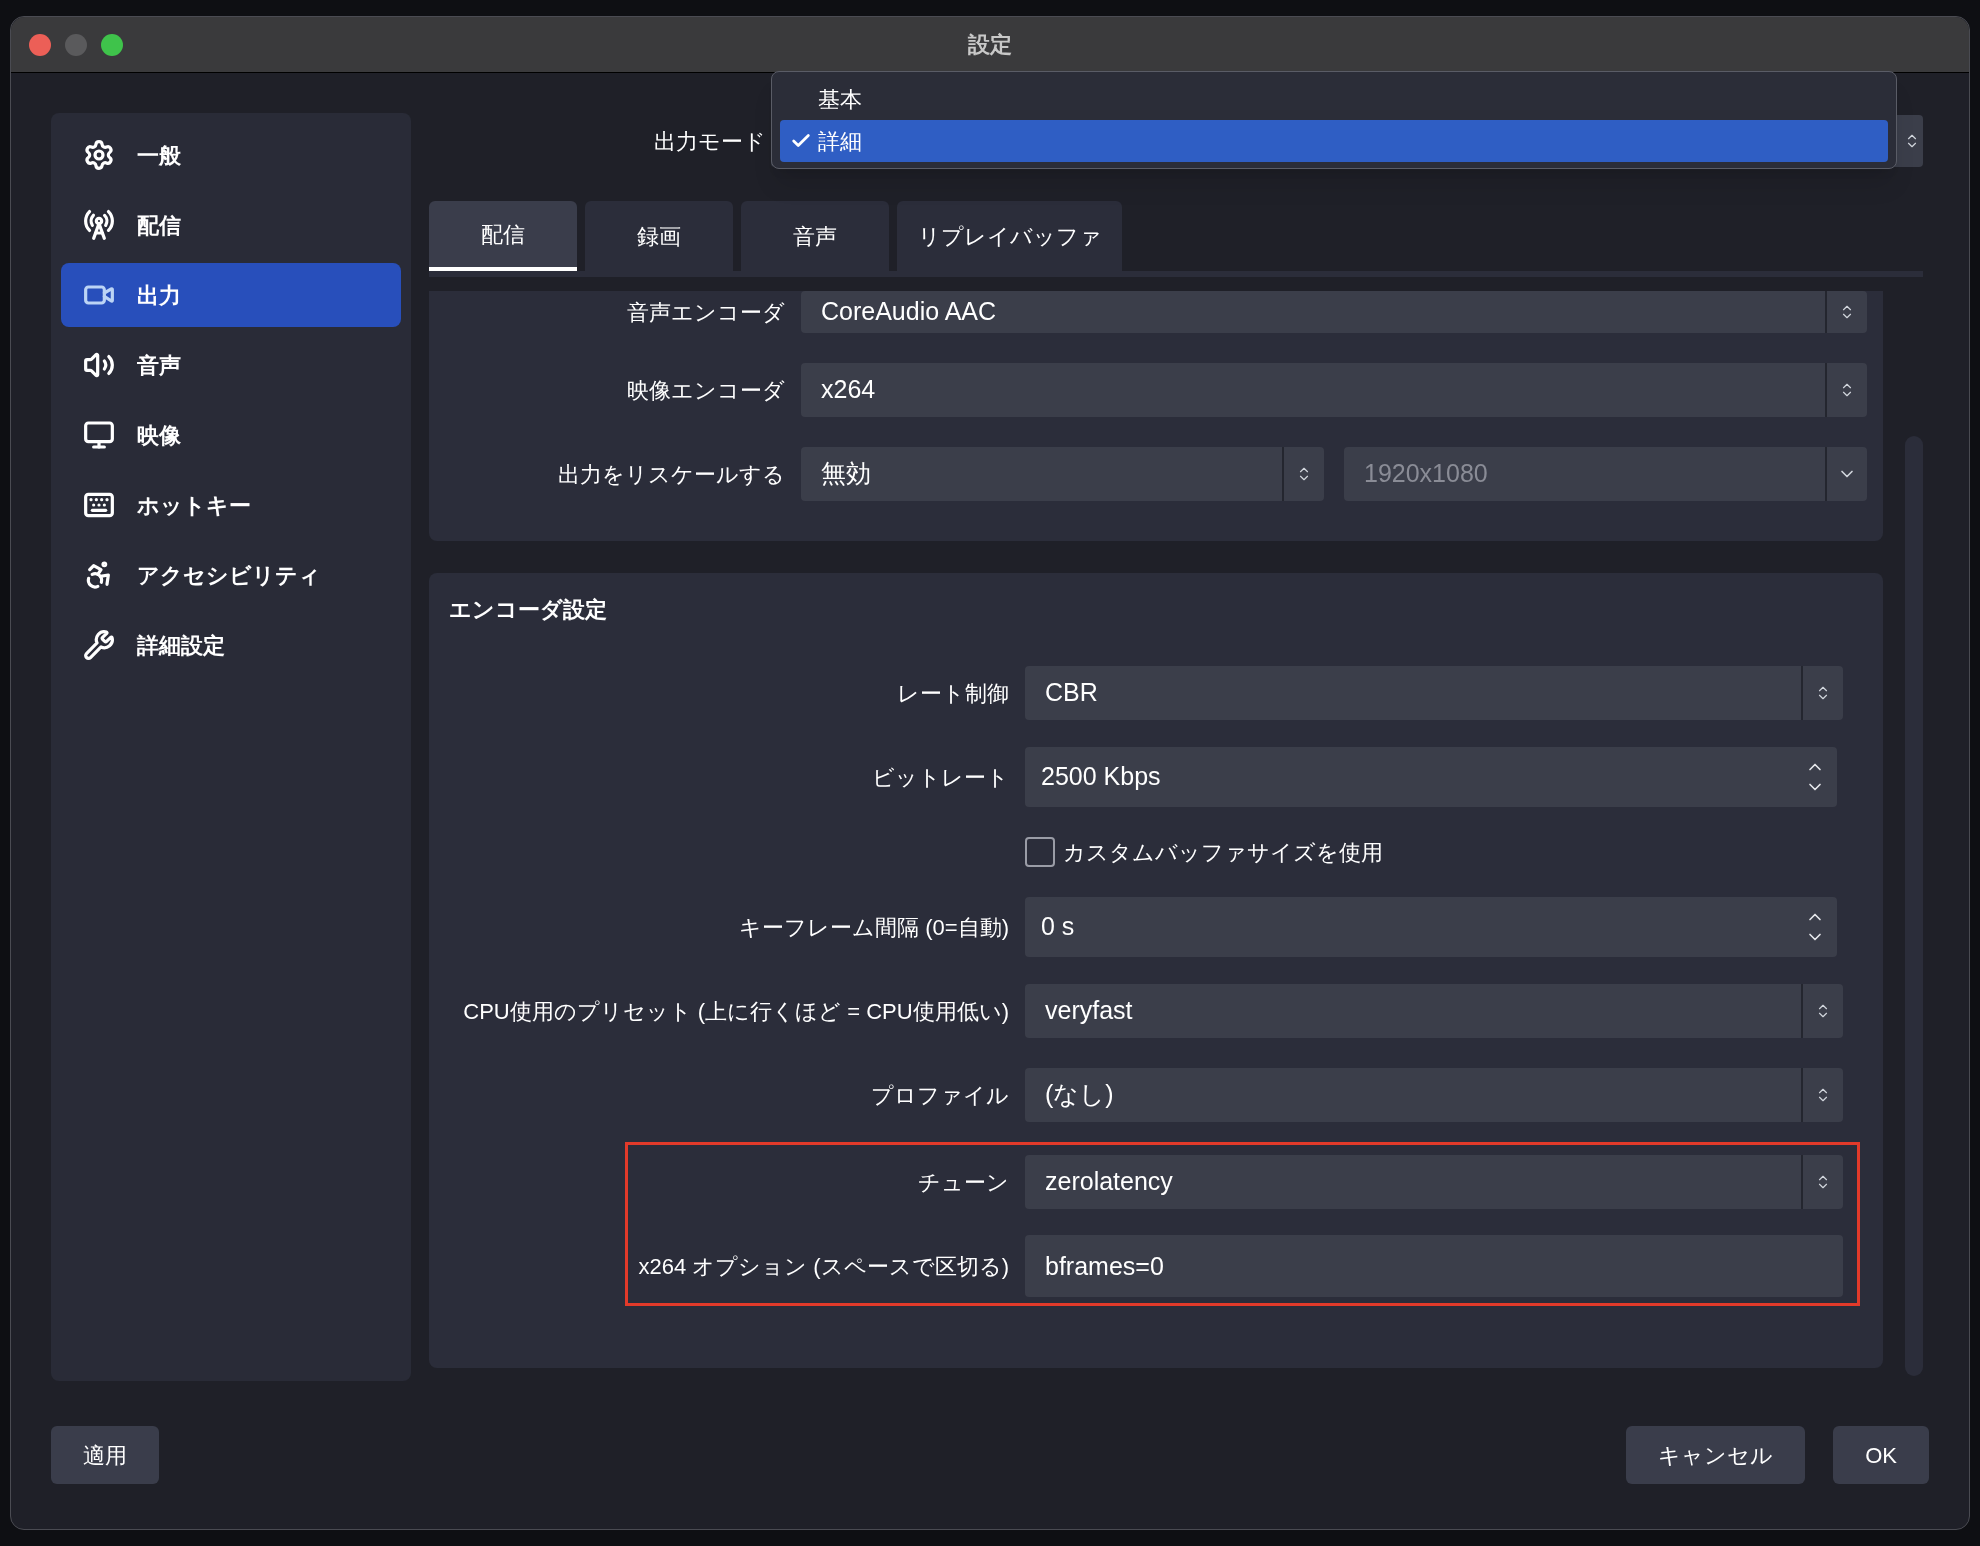 This screenshot has width=1980, height=1546. What do you see at coordinates (40, 44) in the screenshot?
I see `close-button` at bounding box center [40, 44].